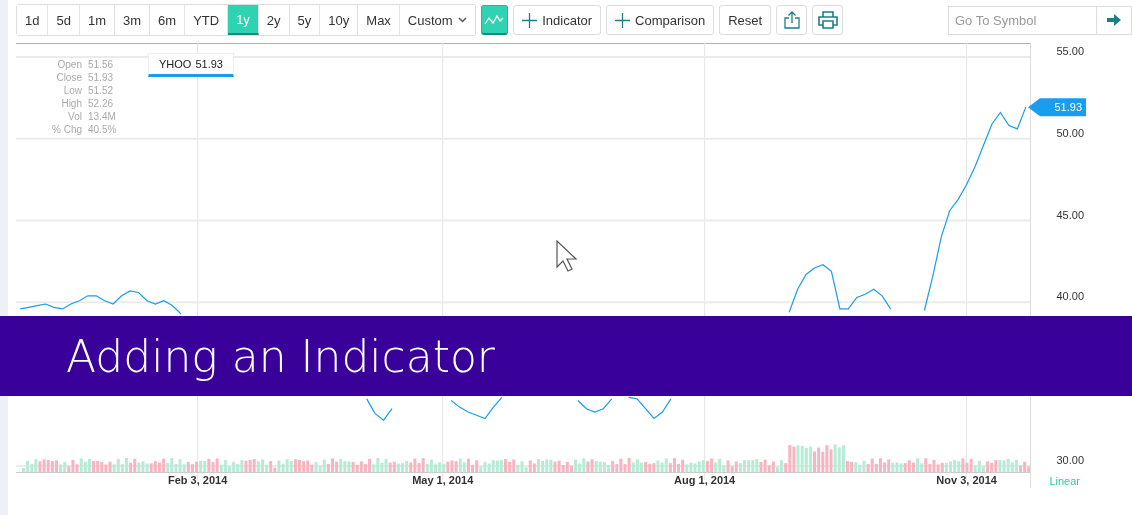 This screenshot has width=1132, height=515. Describe the element at coordinates (101, 77) in the screenshot. I see `quote-value: 51.93` at that location.